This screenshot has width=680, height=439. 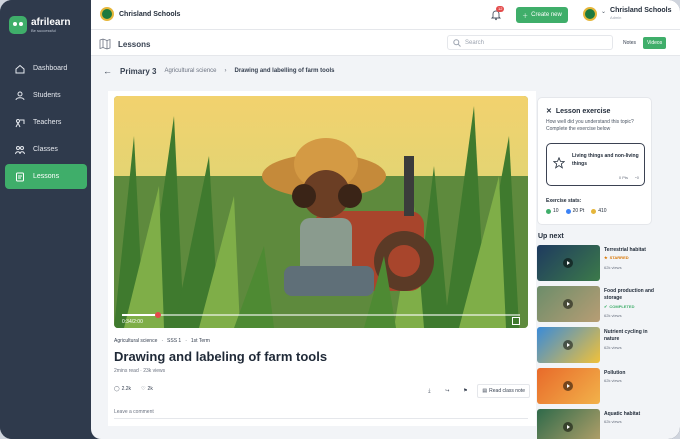 I want to click on note-icon: ▤, so click(x=485, y=391).